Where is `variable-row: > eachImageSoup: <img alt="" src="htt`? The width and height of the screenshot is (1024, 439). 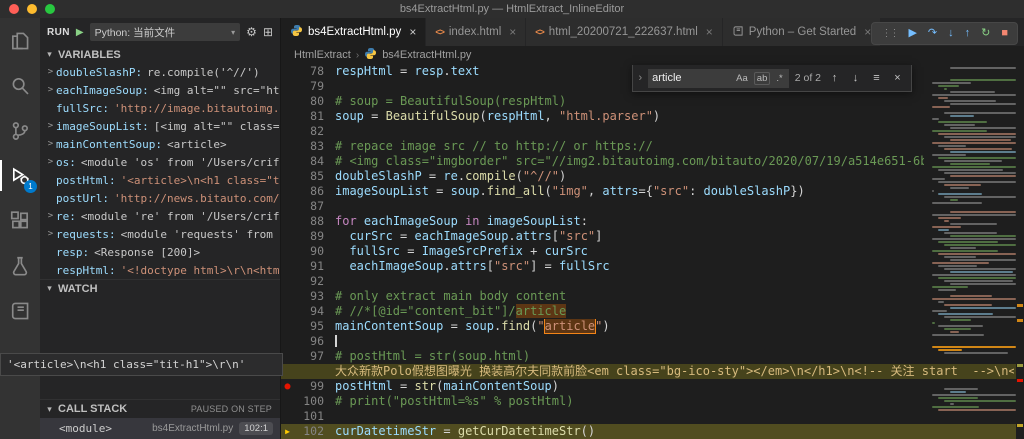 variable-row: > eachImageSoup: <img alt="" src="htt is located at coordinates (160, 90).